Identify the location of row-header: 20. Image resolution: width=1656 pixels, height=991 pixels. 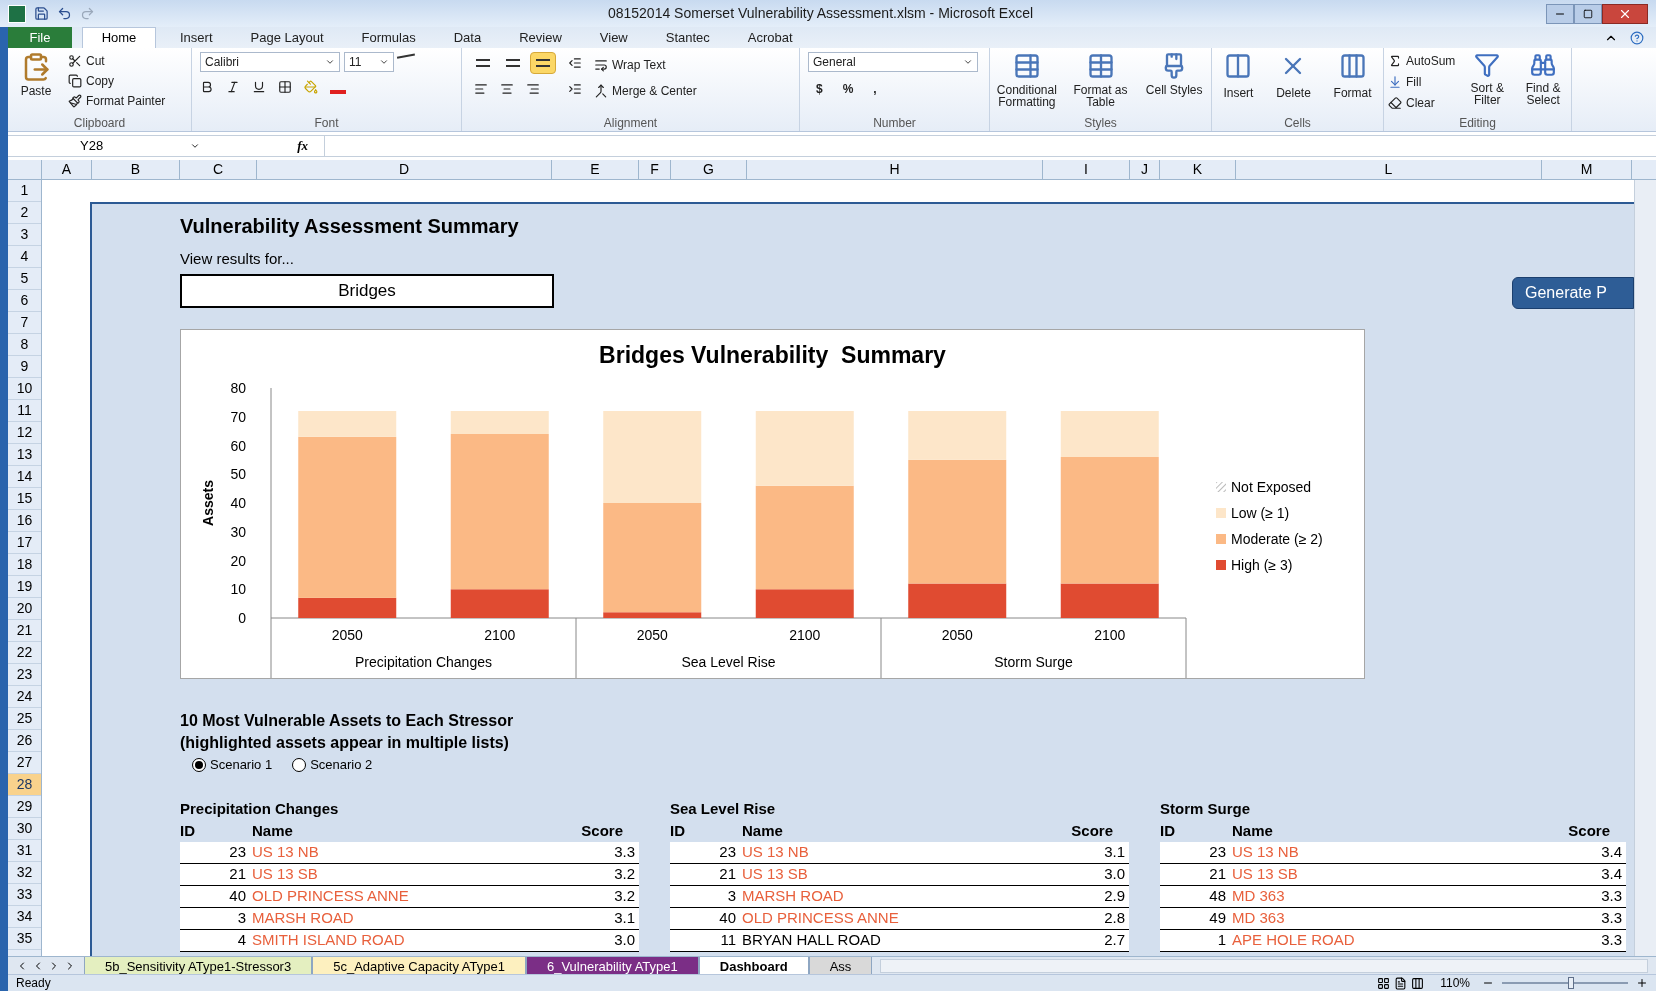
(24, 609).